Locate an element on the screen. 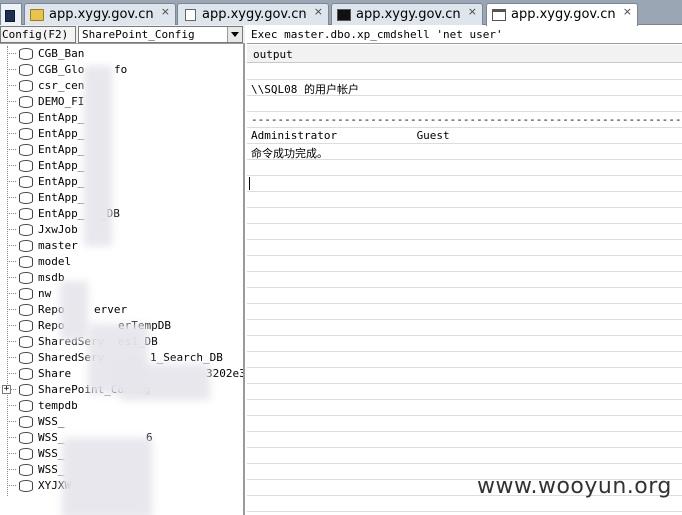 The width and height of the screenshot is (682, 515). result-row: 命令成功完成。 is located at coordinates (464, 152).